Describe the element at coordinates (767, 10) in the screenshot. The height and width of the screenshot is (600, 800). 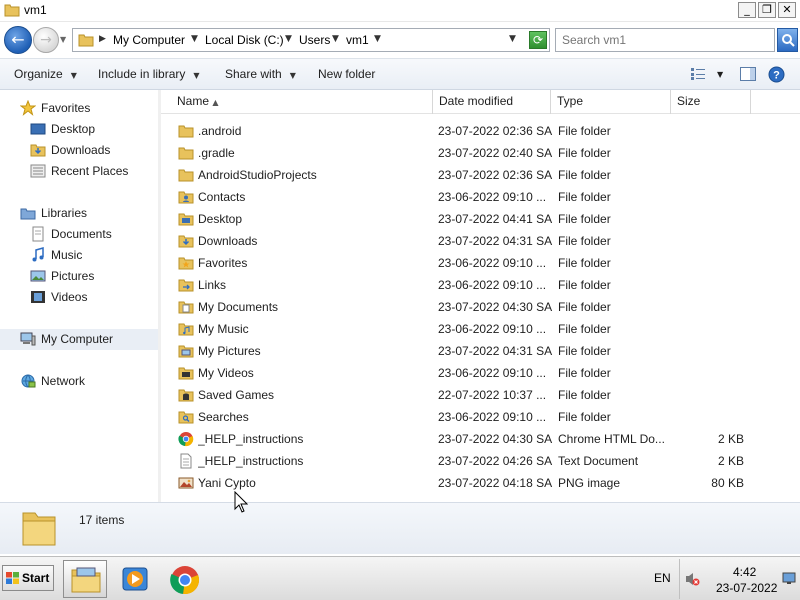
I see `maximize-button: ❐` at that location.